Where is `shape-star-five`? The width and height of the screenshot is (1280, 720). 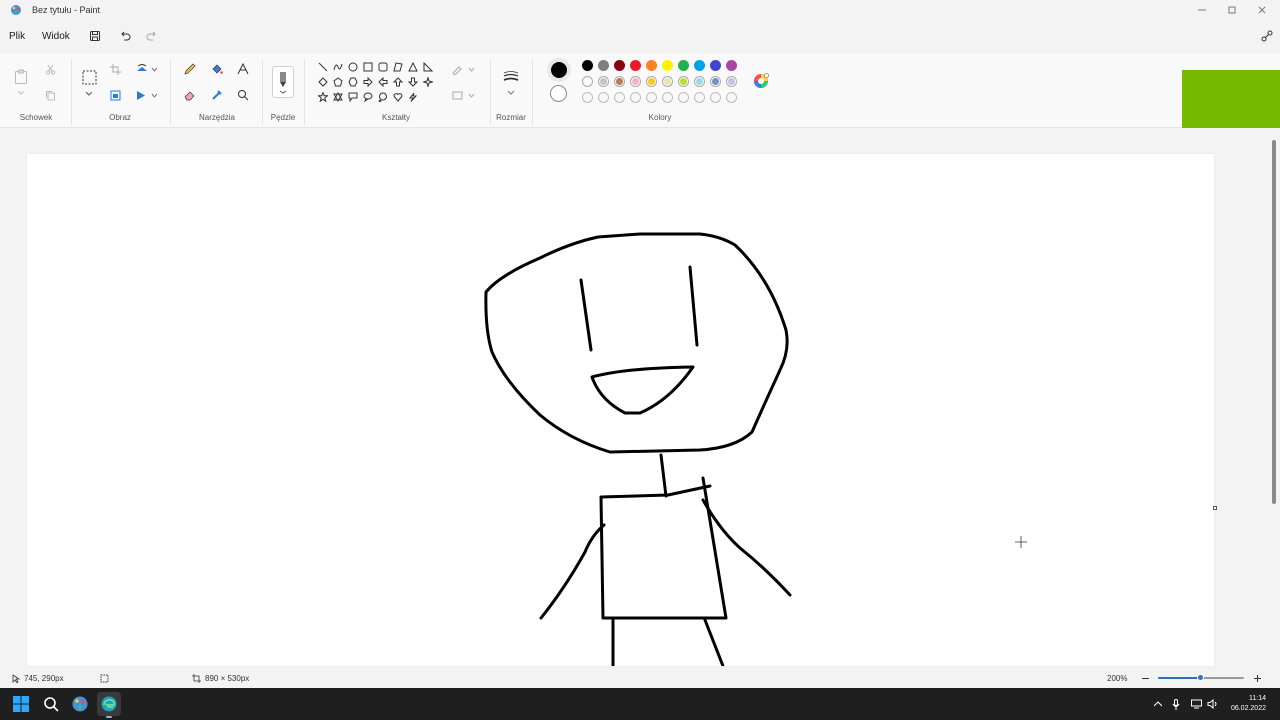 shape-star-five is located at coordinates (323, 97).